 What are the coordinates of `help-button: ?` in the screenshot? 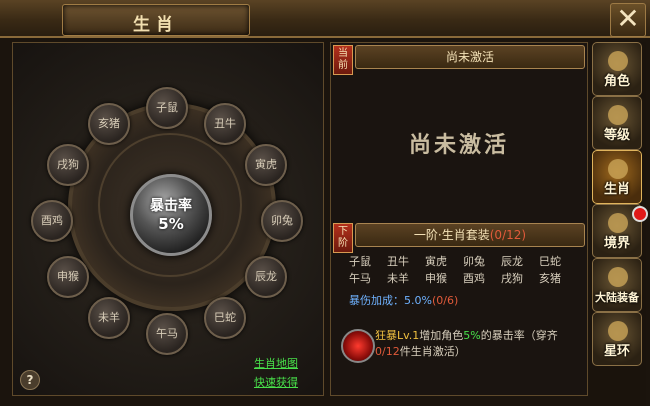 It's located at (30, 380).